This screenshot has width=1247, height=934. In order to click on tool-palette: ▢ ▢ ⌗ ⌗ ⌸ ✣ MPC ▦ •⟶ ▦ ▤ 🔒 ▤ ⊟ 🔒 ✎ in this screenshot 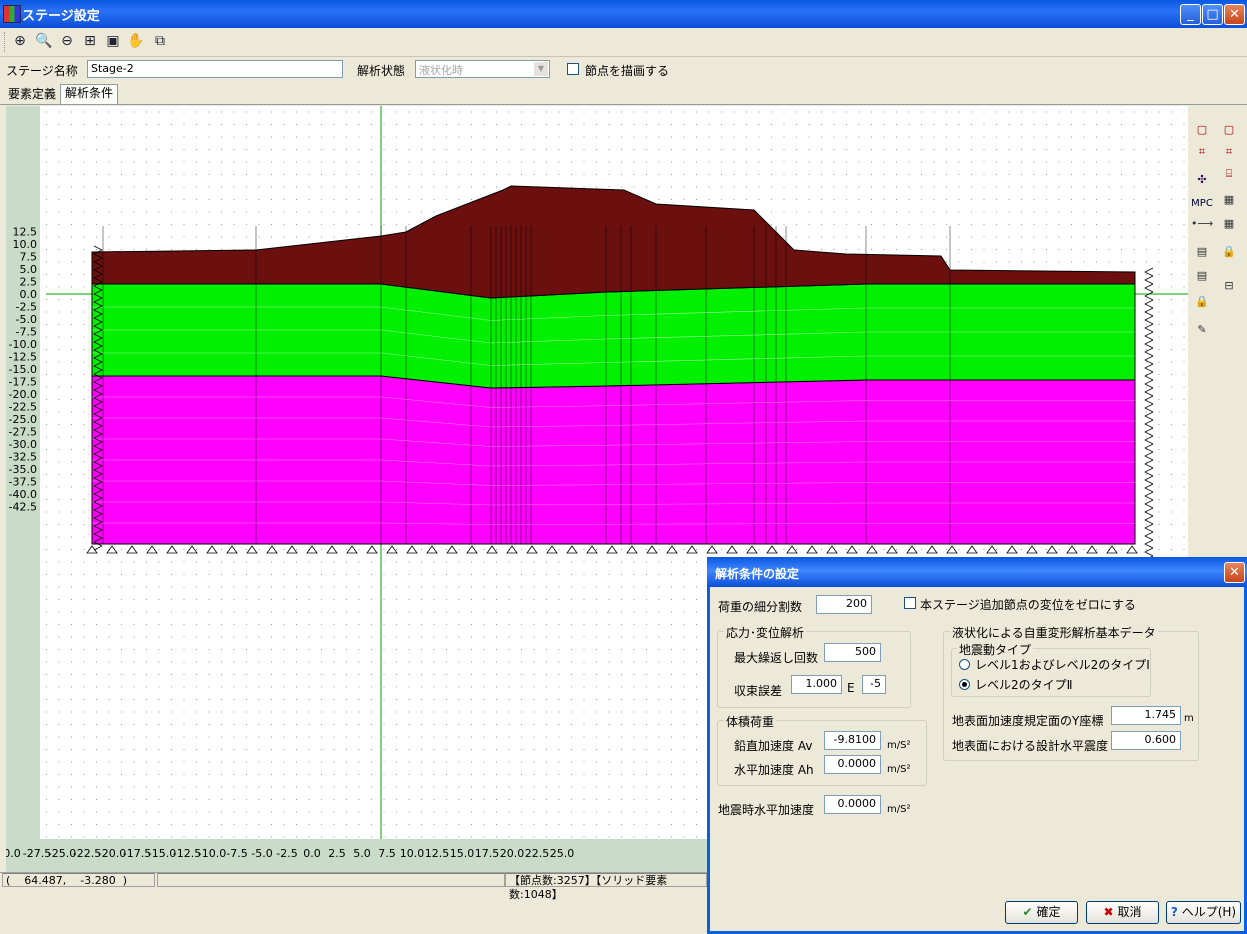, I will do `click(1217, 331)`.